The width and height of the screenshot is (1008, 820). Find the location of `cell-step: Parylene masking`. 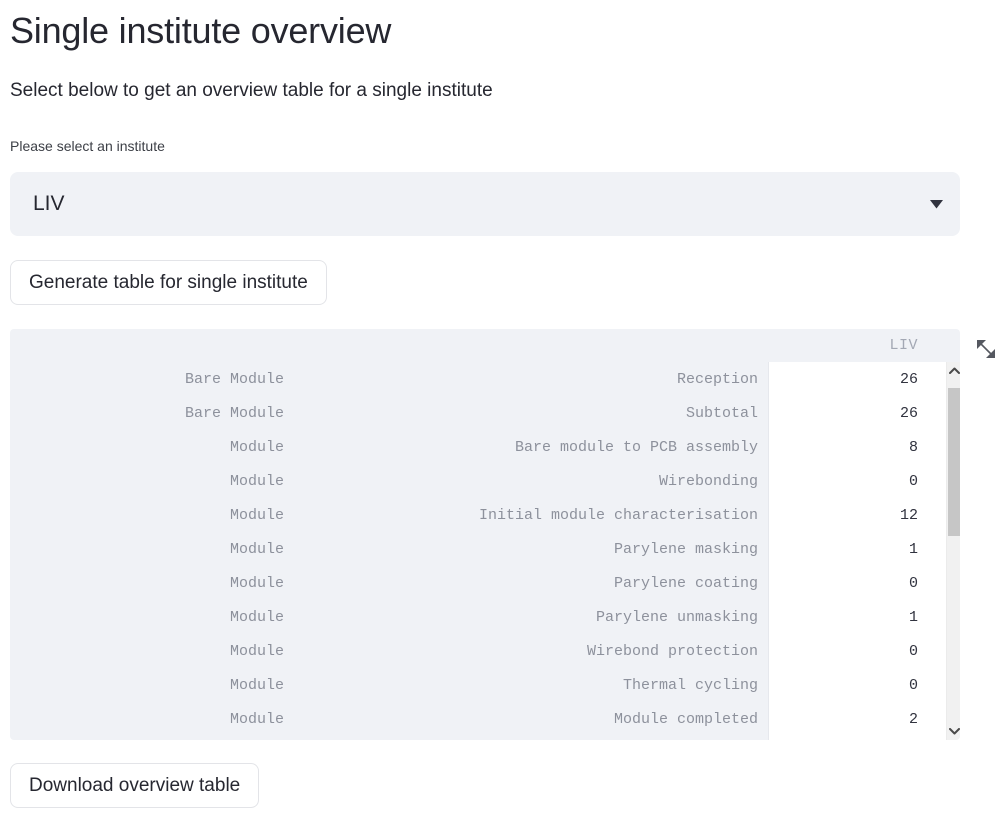

cell-step: Parylene masking is located at coordinates (685, 549).